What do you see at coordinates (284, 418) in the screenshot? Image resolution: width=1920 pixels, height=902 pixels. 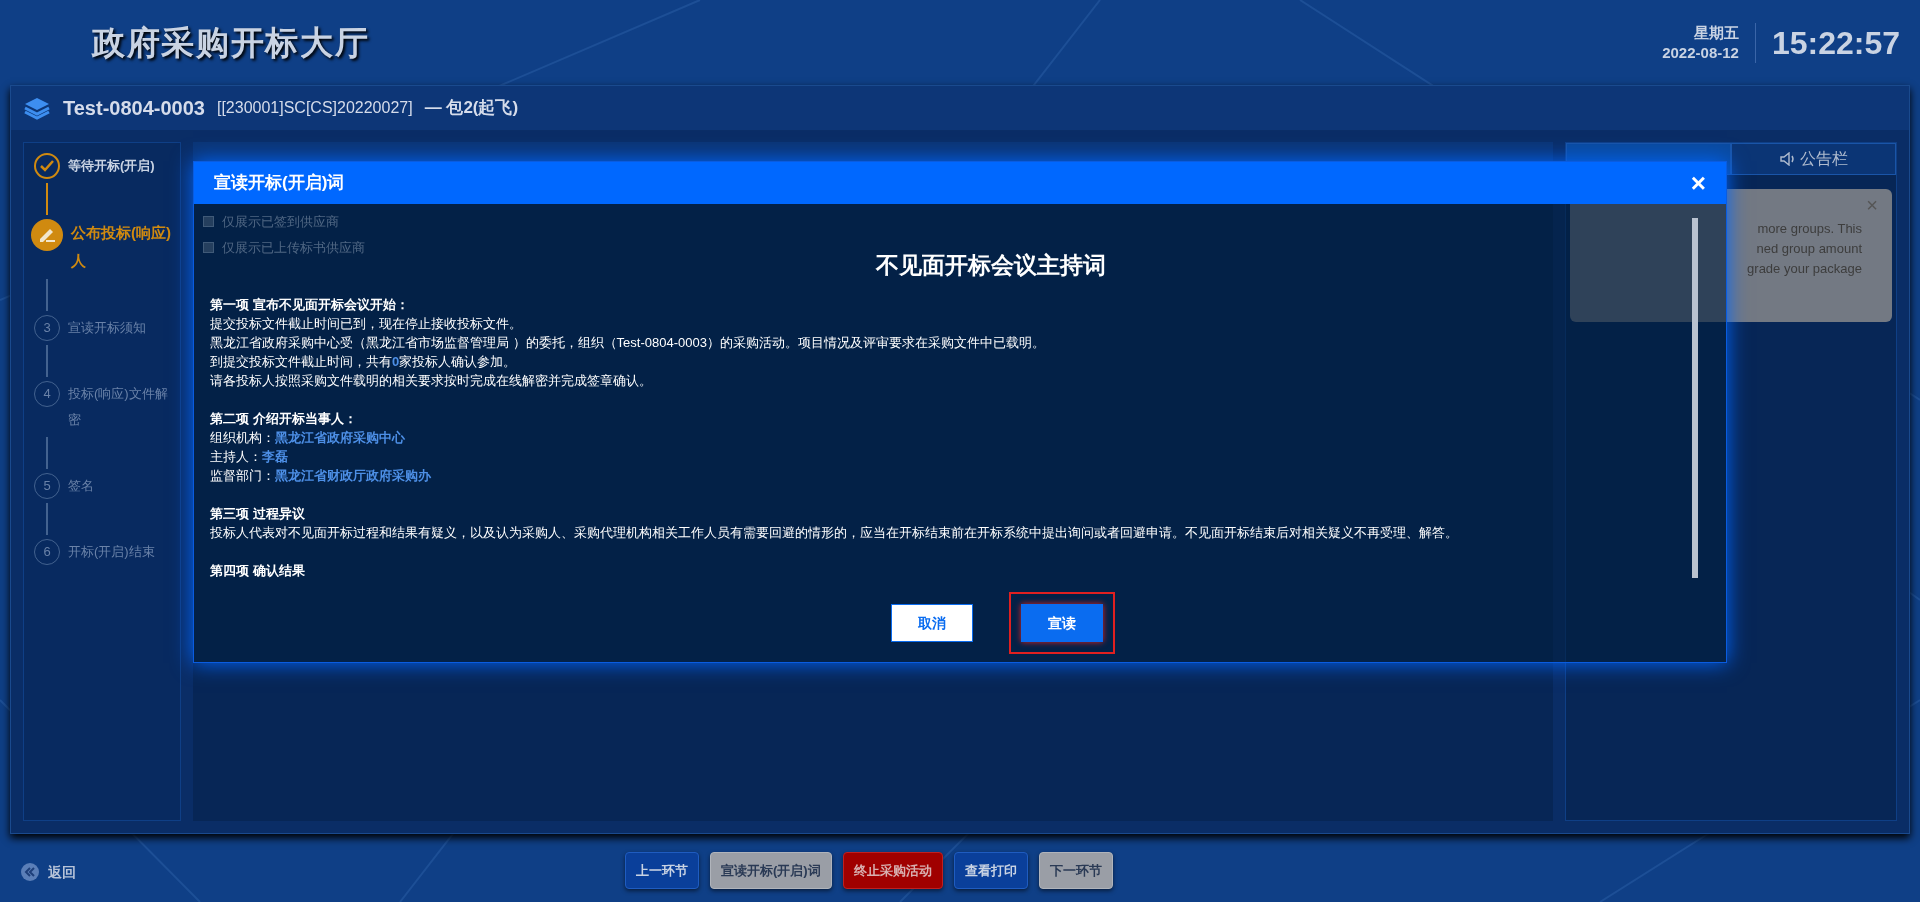 I see `section-heading: 第二项 介绍开标当事人：` at bounding box center [284, 418].